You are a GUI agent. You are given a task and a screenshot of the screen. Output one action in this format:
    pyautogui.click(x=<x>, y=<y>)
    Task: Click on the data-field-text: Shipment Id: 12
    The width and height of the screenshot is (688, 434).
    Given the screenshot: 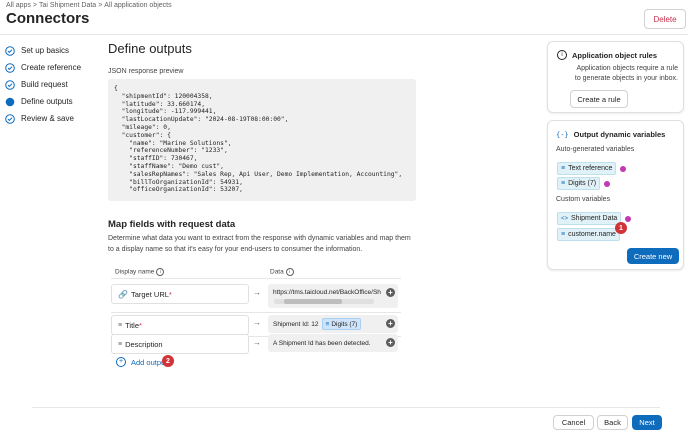 What is the action you would take?
    pyautogui.click(x=296, y=324)
    